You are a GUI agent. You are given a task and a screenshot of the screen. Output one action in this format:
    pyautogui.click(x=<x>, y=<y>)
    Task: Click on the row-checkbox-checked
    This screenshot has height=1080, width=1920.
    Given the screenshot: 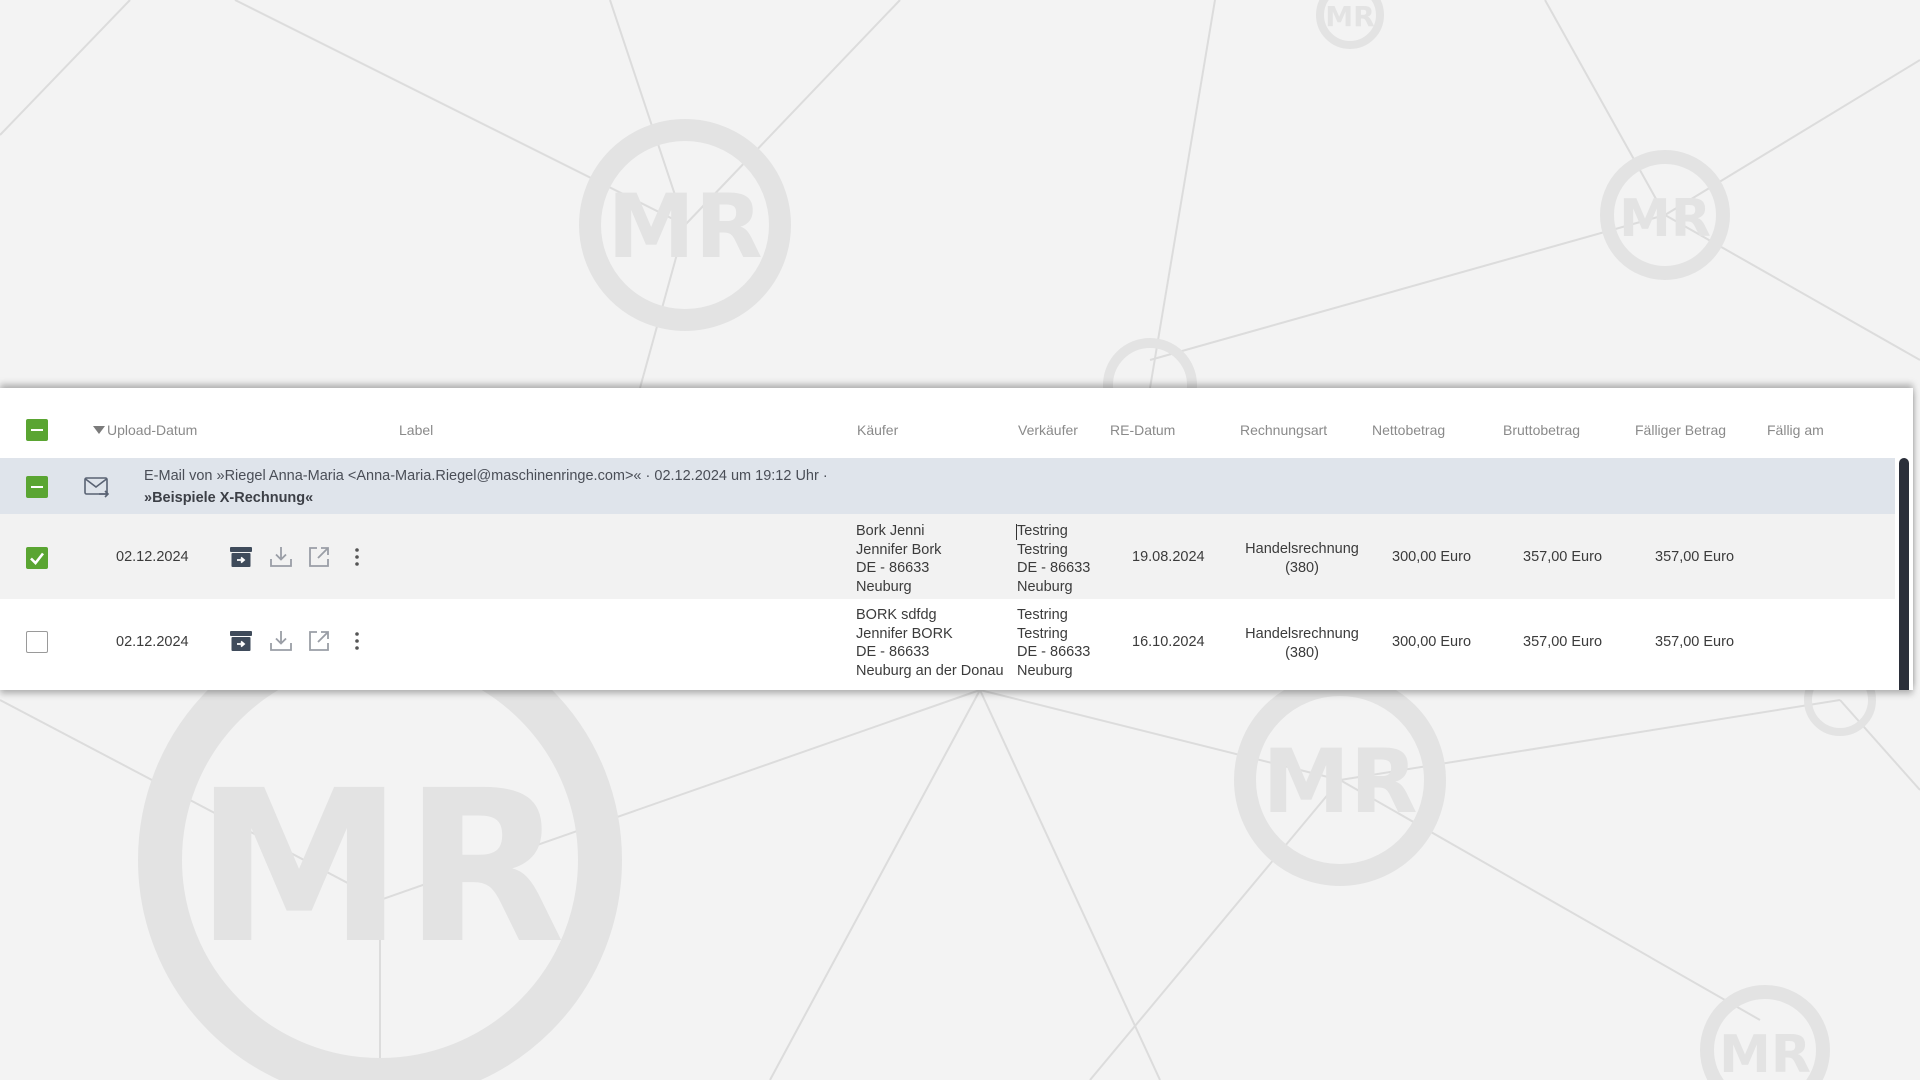 What is the action you would take?
    pyautogui.click(x=37, y=558)
    